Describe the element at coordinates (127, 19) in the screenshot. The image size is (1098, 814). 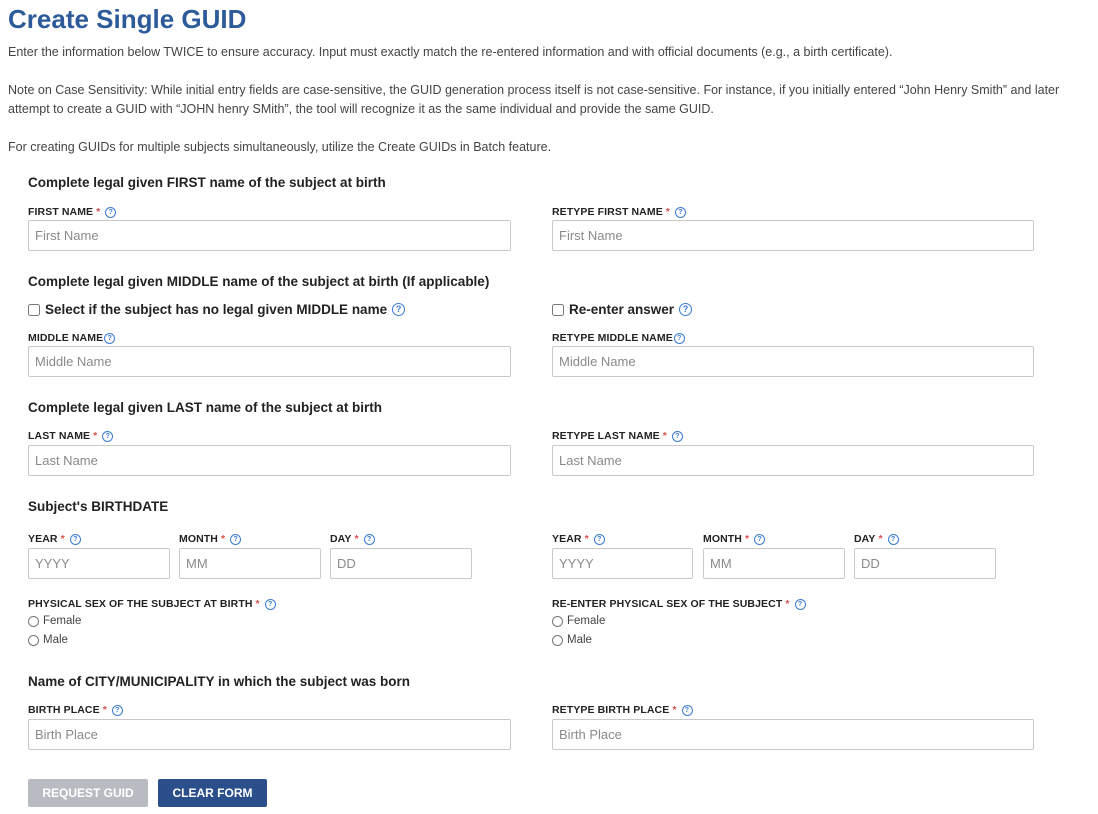
I see `page-title: Create Single GUID` at that location.